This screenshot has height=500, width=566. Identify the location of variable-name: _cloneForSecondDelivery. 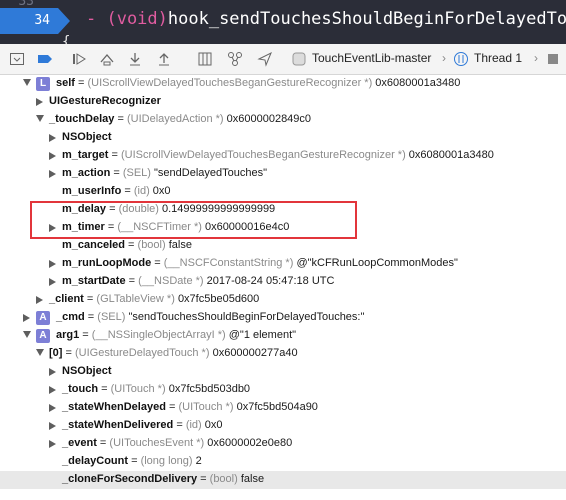
(130, 479).